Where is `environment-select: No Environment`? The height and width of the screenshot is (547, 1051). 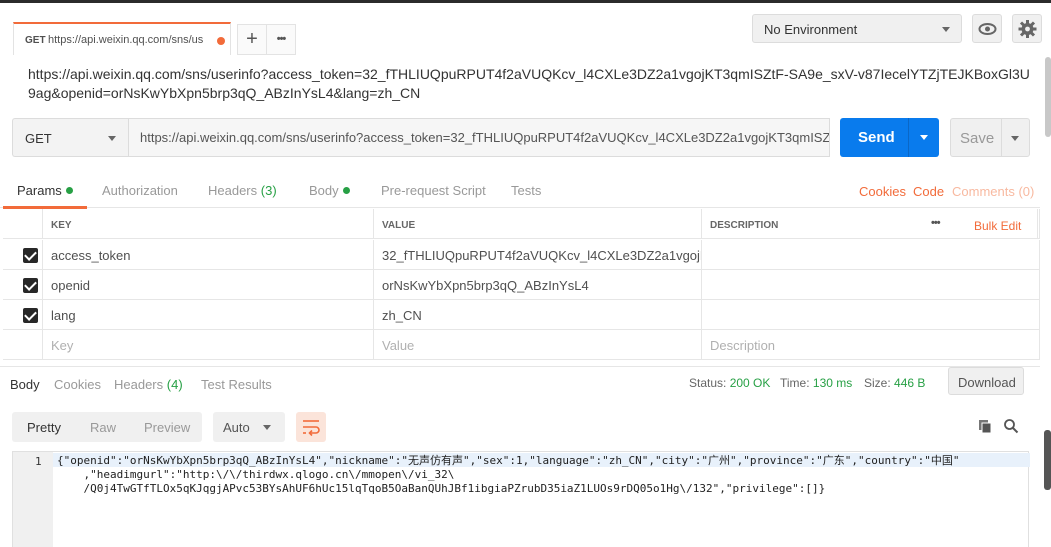
environment-select: No Environment is located at coordinates (857, 28).